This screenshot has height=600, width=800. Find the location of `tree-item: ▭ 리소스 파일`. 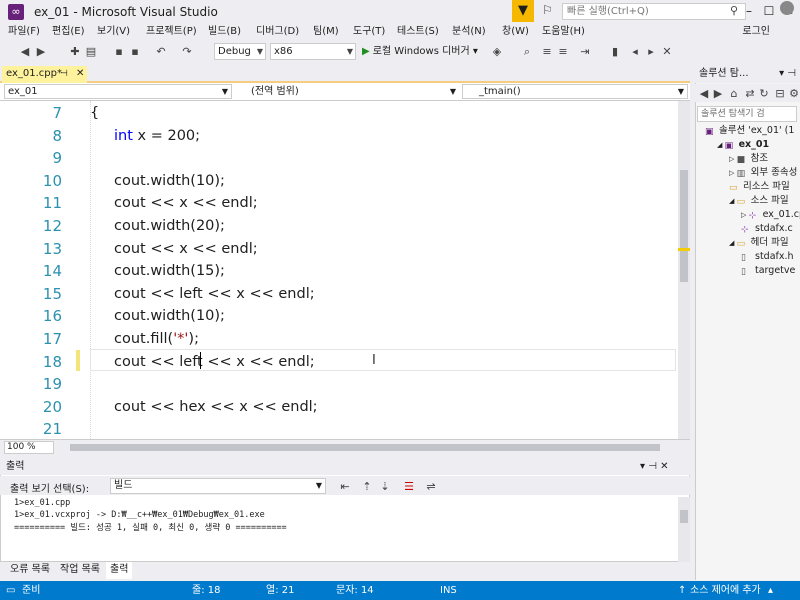

tree-item: ▭ 리소스 파일 is located at coordinates (759, 187).